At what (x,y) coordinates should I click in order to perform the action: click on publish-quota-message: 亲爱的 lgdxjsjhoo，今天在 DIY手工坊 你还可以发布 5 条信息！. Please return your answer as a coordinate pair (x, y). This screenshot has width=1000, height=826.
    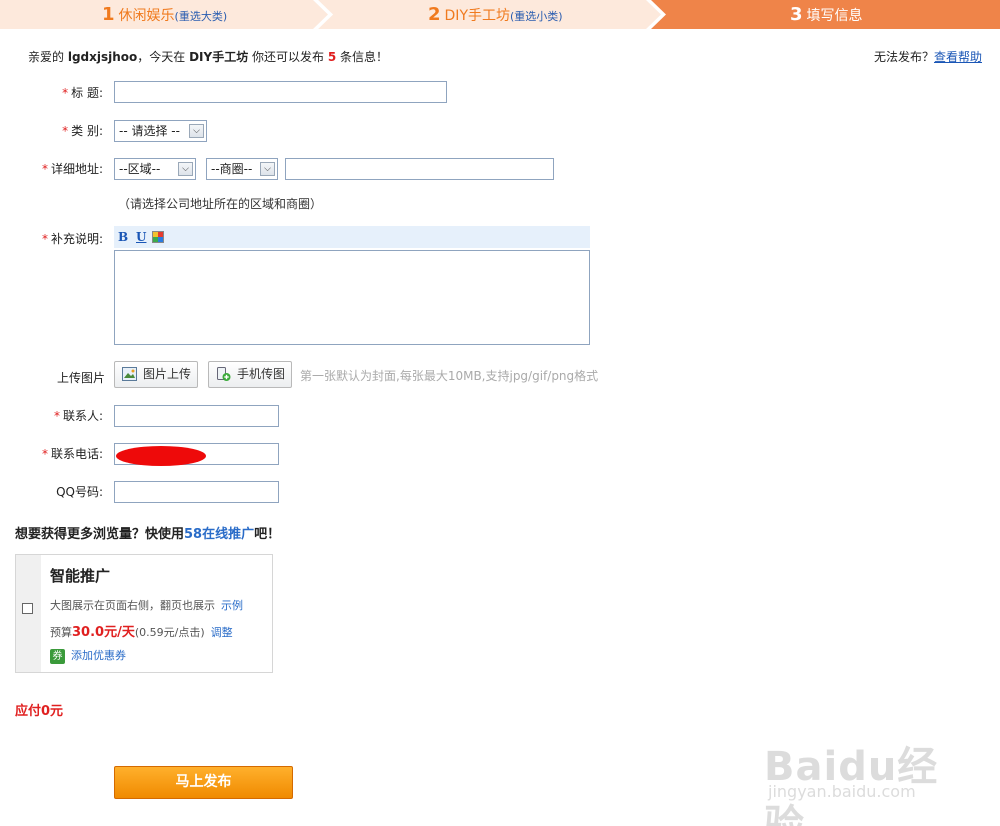
    Looking at the image, I should click on (208, 56).